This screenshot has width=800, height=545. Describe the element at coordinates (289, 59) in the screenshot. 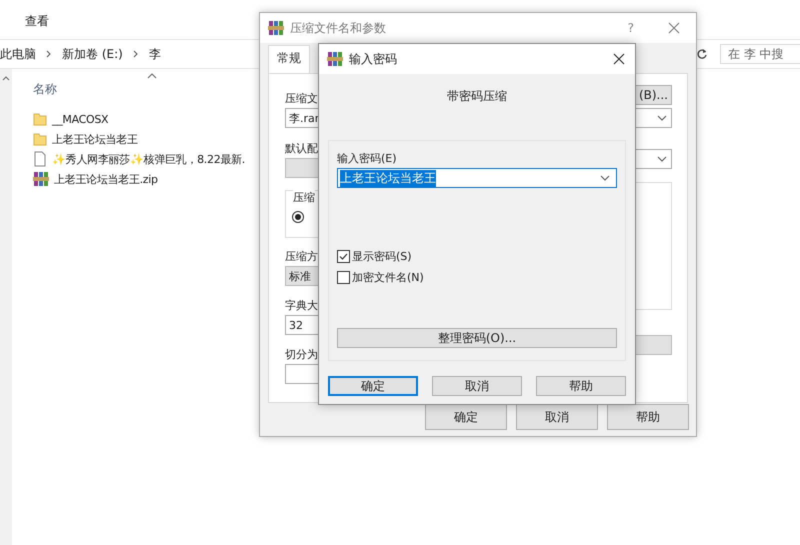

I see `tab: 常规` at that location.